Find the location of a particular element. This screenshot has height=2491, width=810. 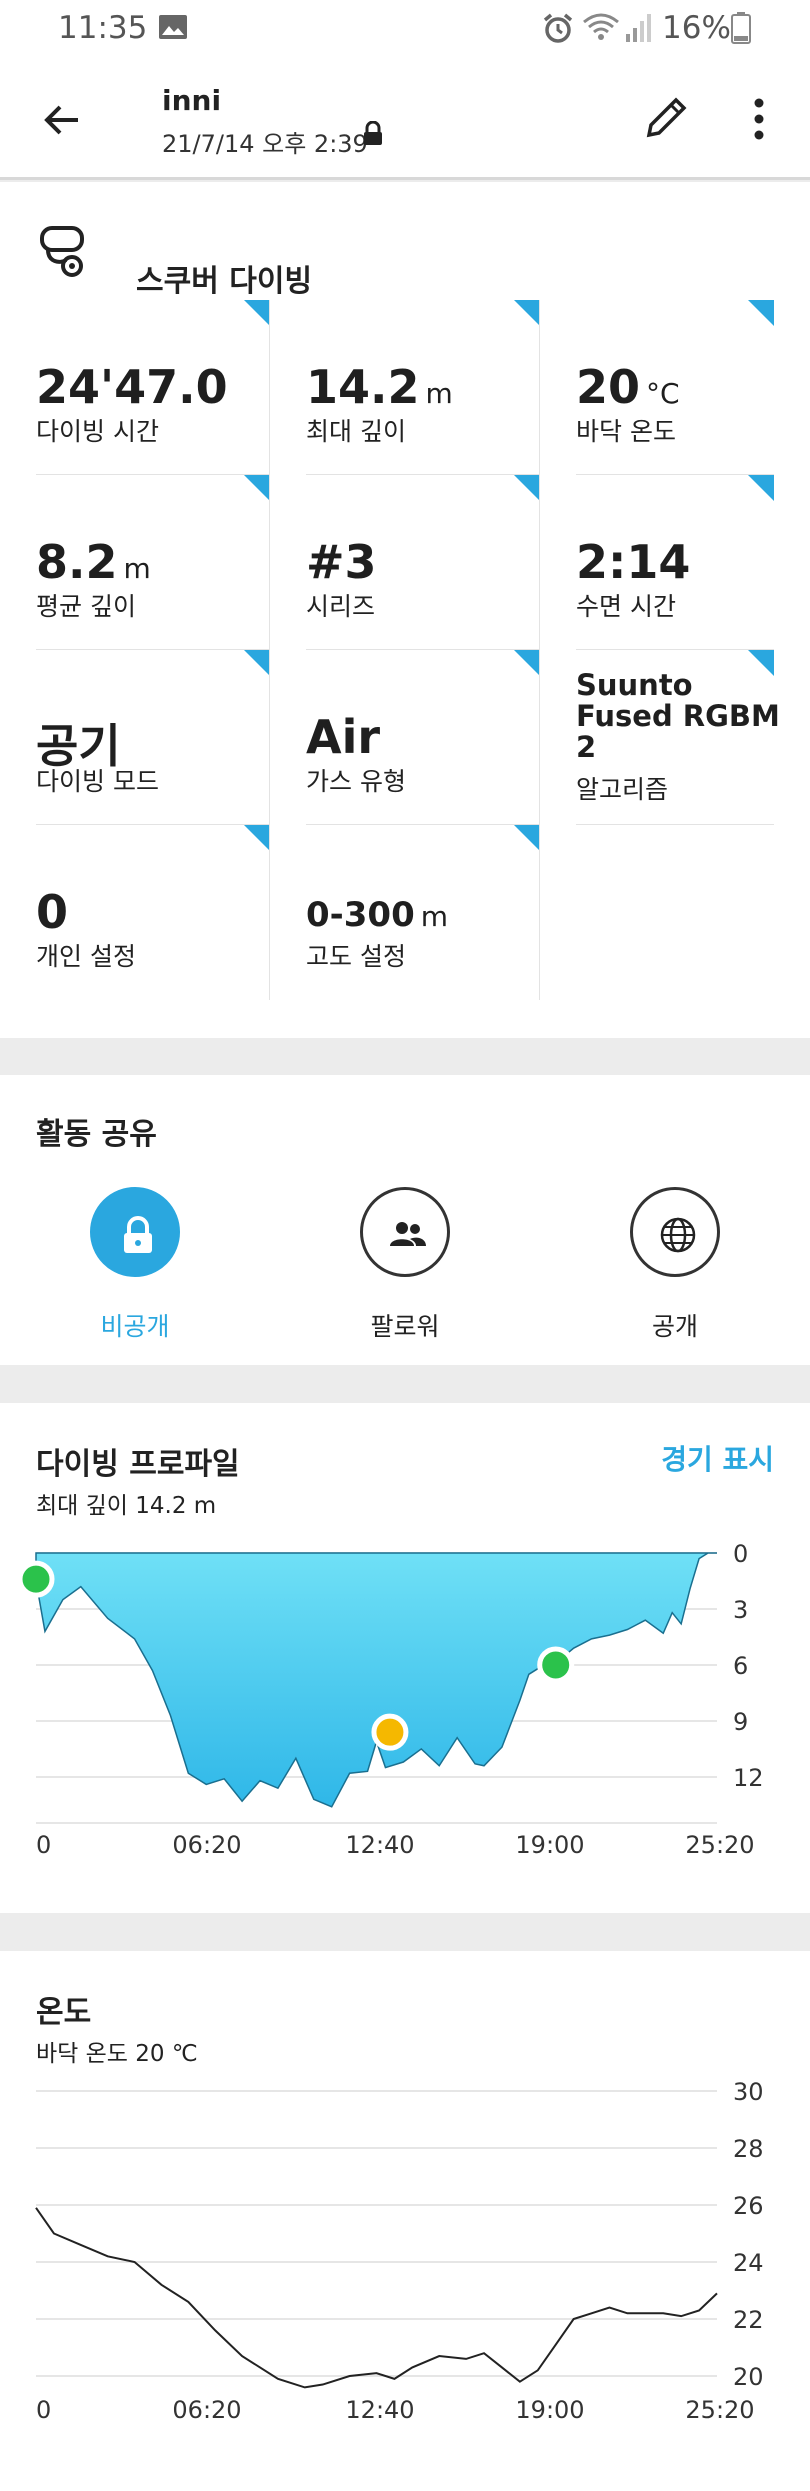

stat-surface-time: 2:14 수면 시간 is located at coordinates (675, 562).